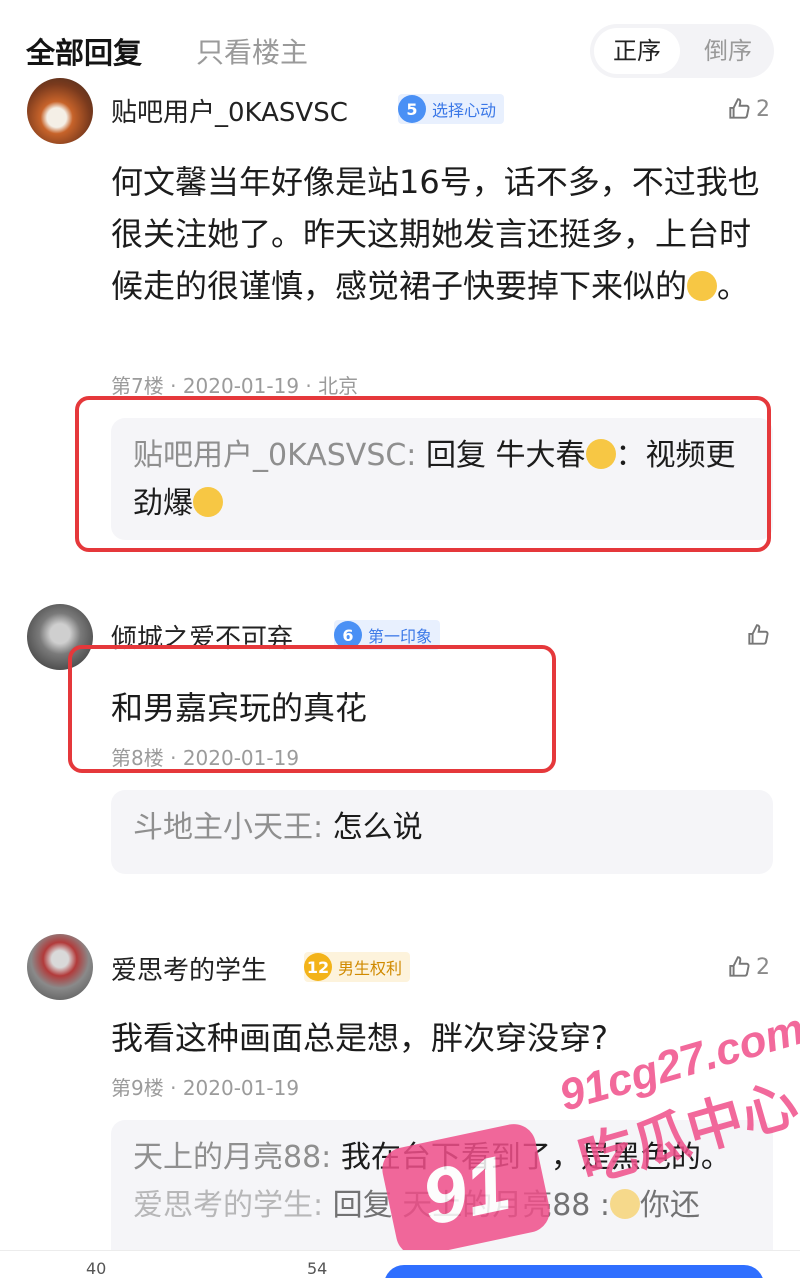  I want to click on post-meta: 第9楼 · 2020-01-19, so click(205, 1086).